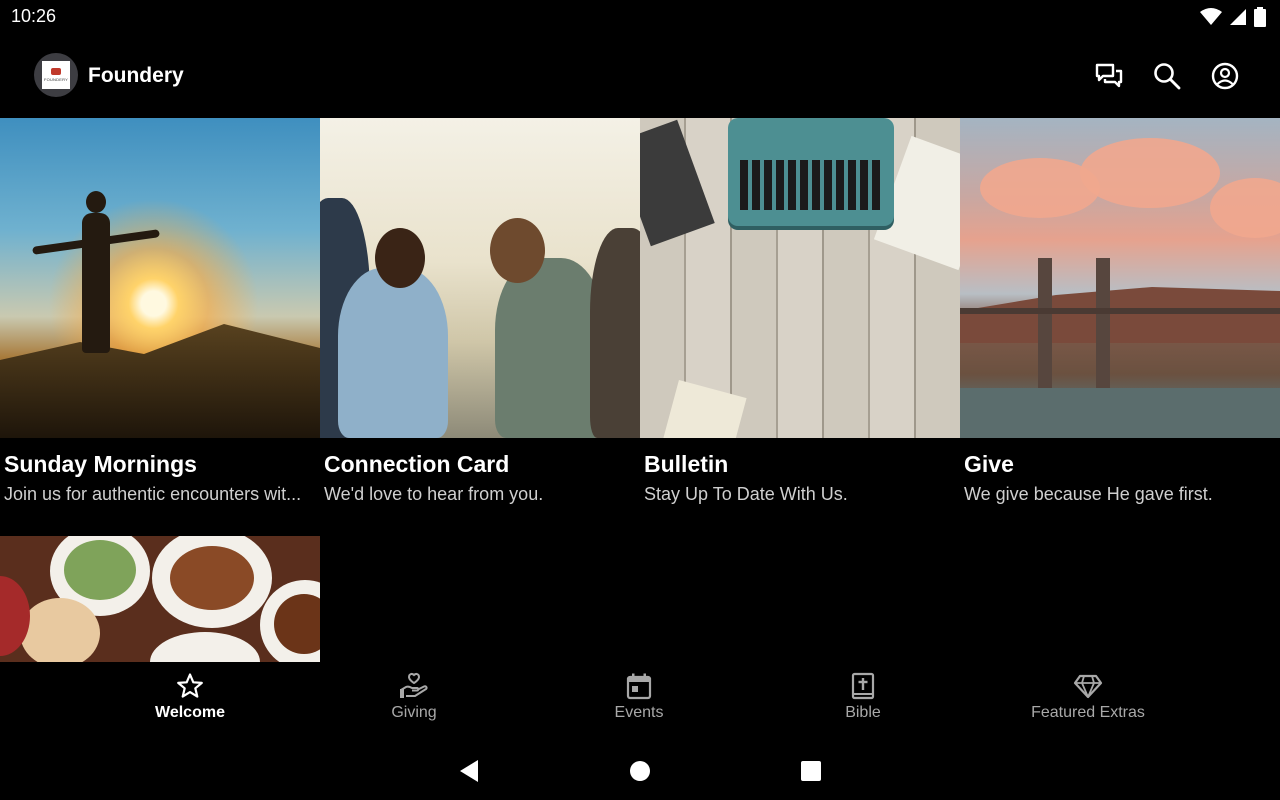 The height and width of the screenshot is (800, 1280). I want to click on home-button, so click(640, 771).